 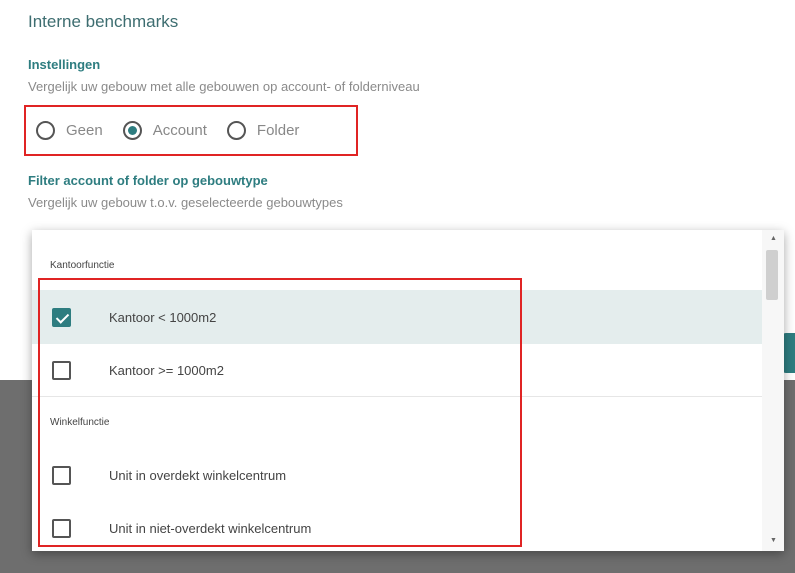 What do you see at coordinates (278, 130) in the screenshot?
I see `radio-label-folder: Folder` at bounding box center [278, 130].